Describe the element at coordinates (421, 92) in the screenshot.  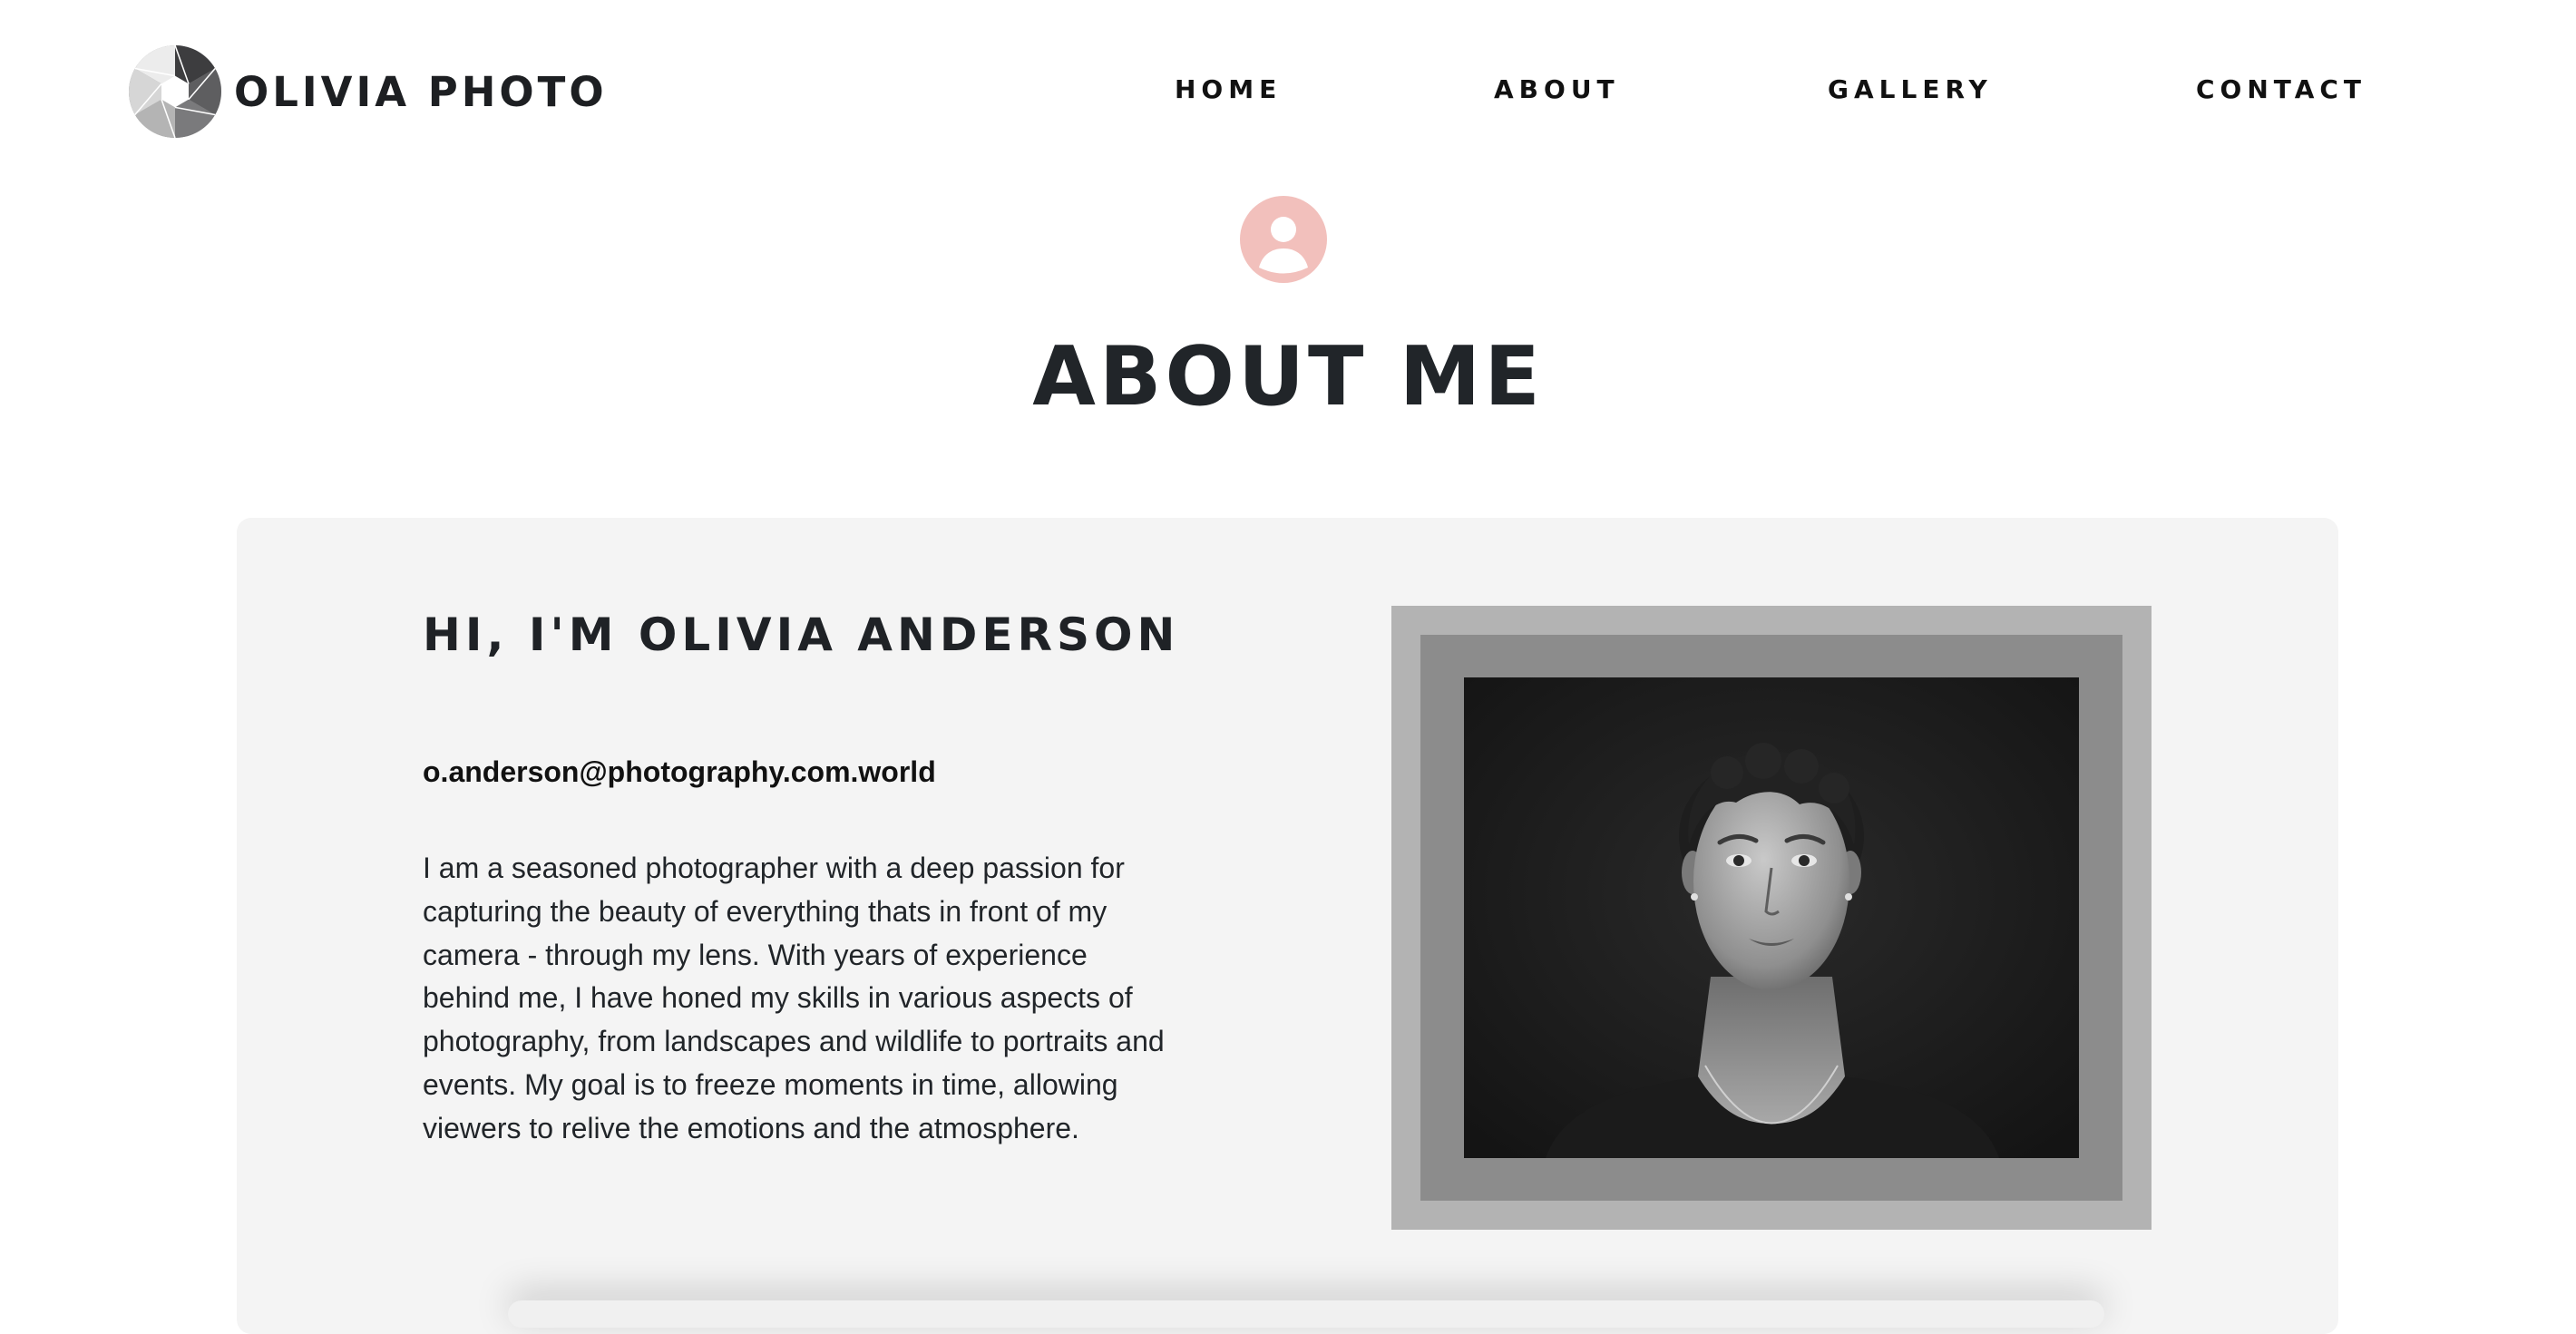
I see `brand-name: OLIVIA PHOTO` at that location.